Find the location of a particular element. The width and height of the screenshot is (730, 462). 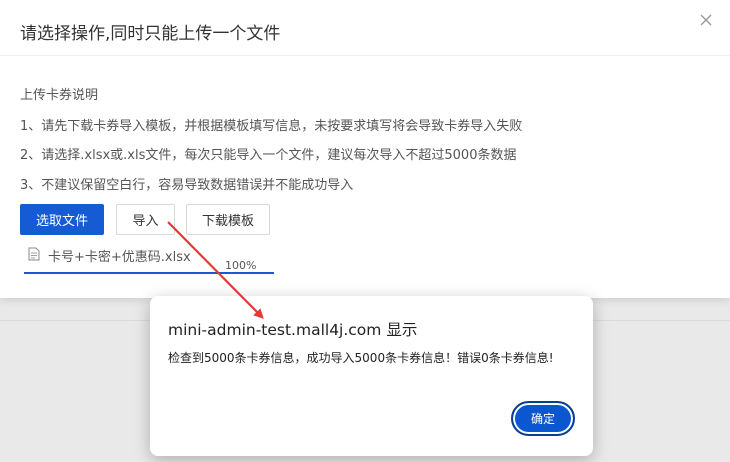

alert-title: mini-admin-test.mall4j.com 显示 is located at coordinates (293, 330).